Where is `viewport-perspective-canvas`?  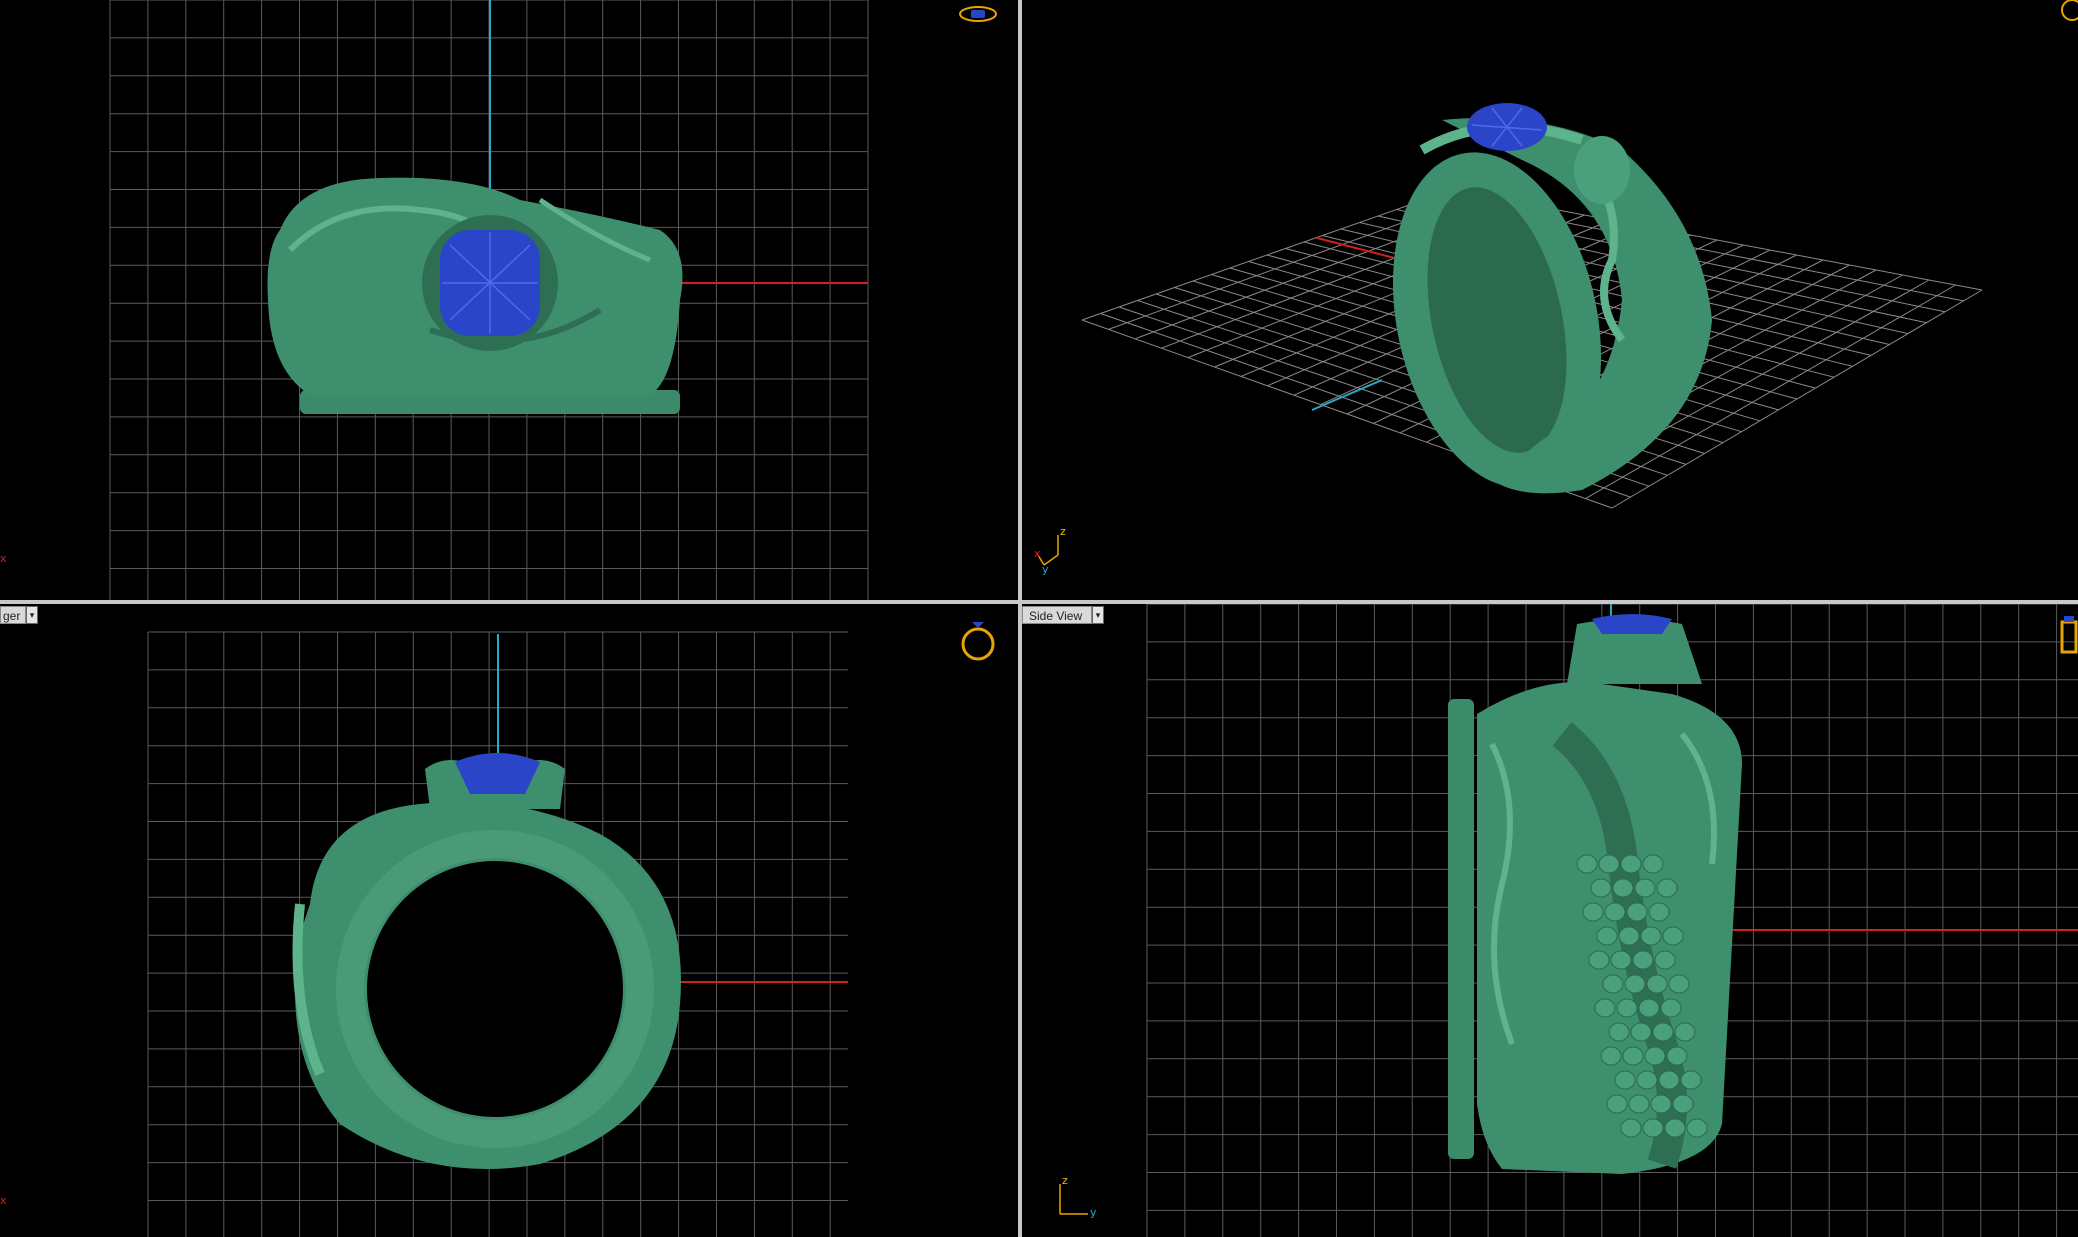
viewport-perspective-canvas is located at coordinates (1532, 306).